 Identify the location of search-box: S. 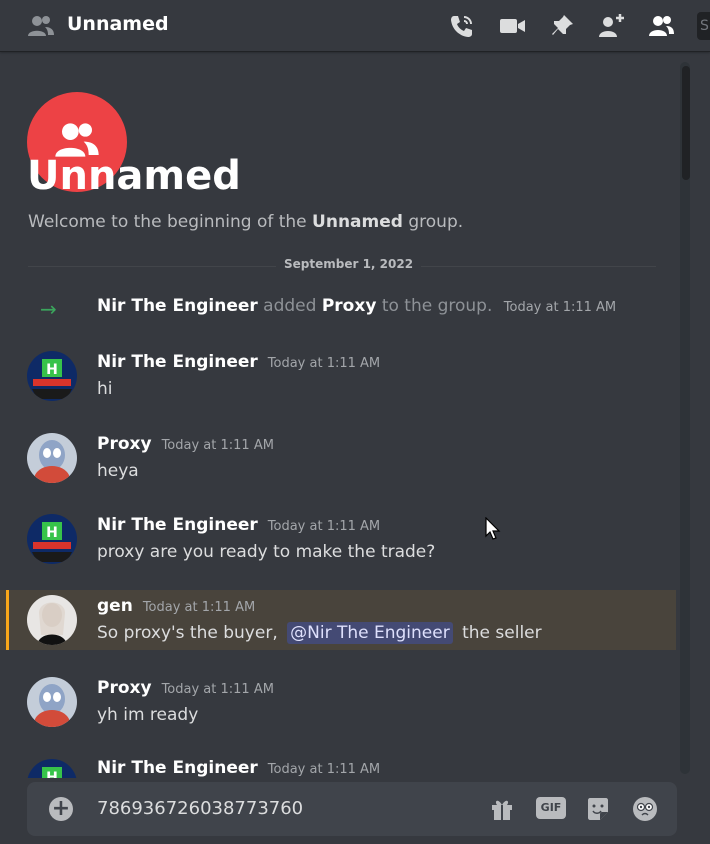
(703, 26).